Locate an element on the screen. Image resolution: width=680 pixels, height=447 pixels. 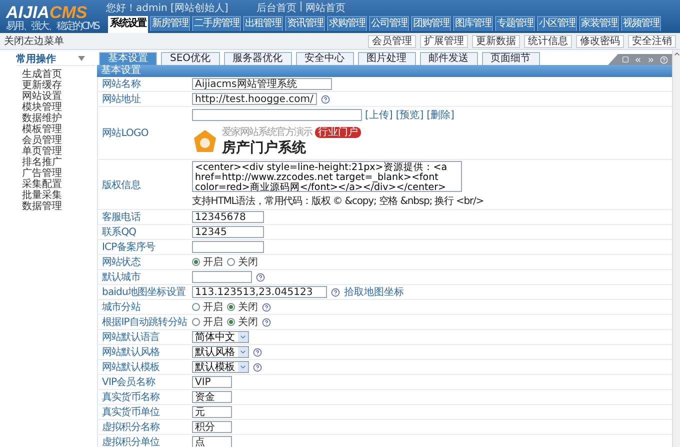
field-label: 网站LOGO is located at coordinates (125, 133).